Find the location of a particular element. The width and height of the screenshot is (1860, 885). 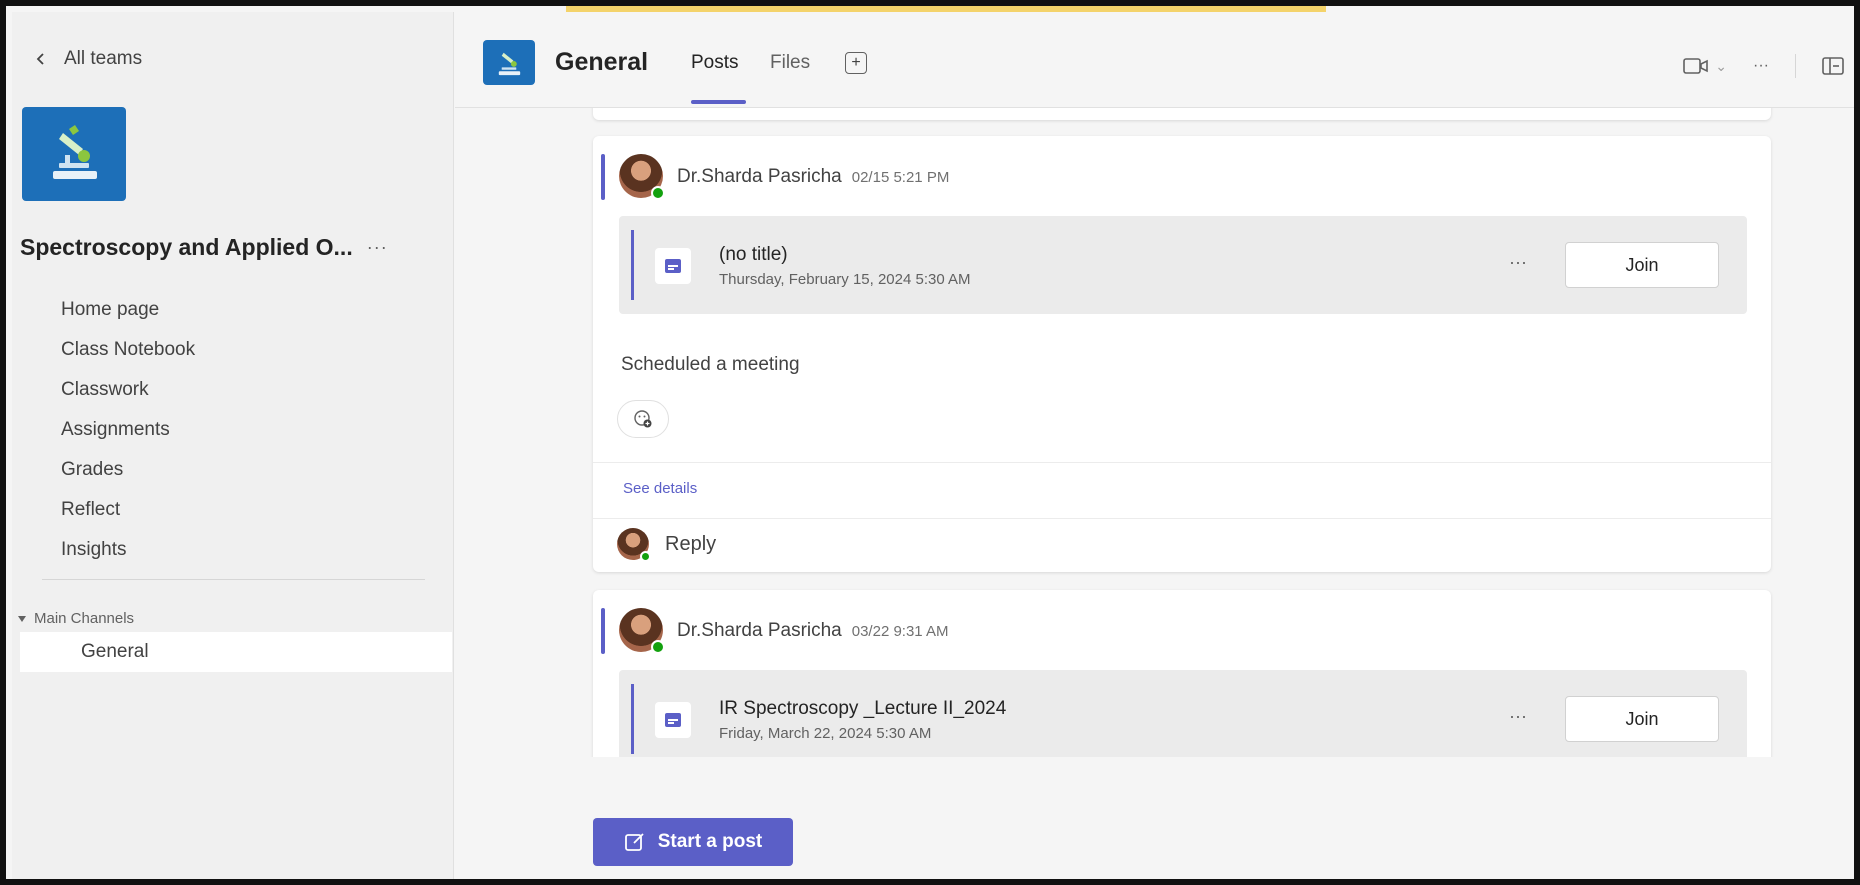

post-header: Dr.Sharda Pasricha 03/22 9:31 AM is located at coordinates (813, 631).